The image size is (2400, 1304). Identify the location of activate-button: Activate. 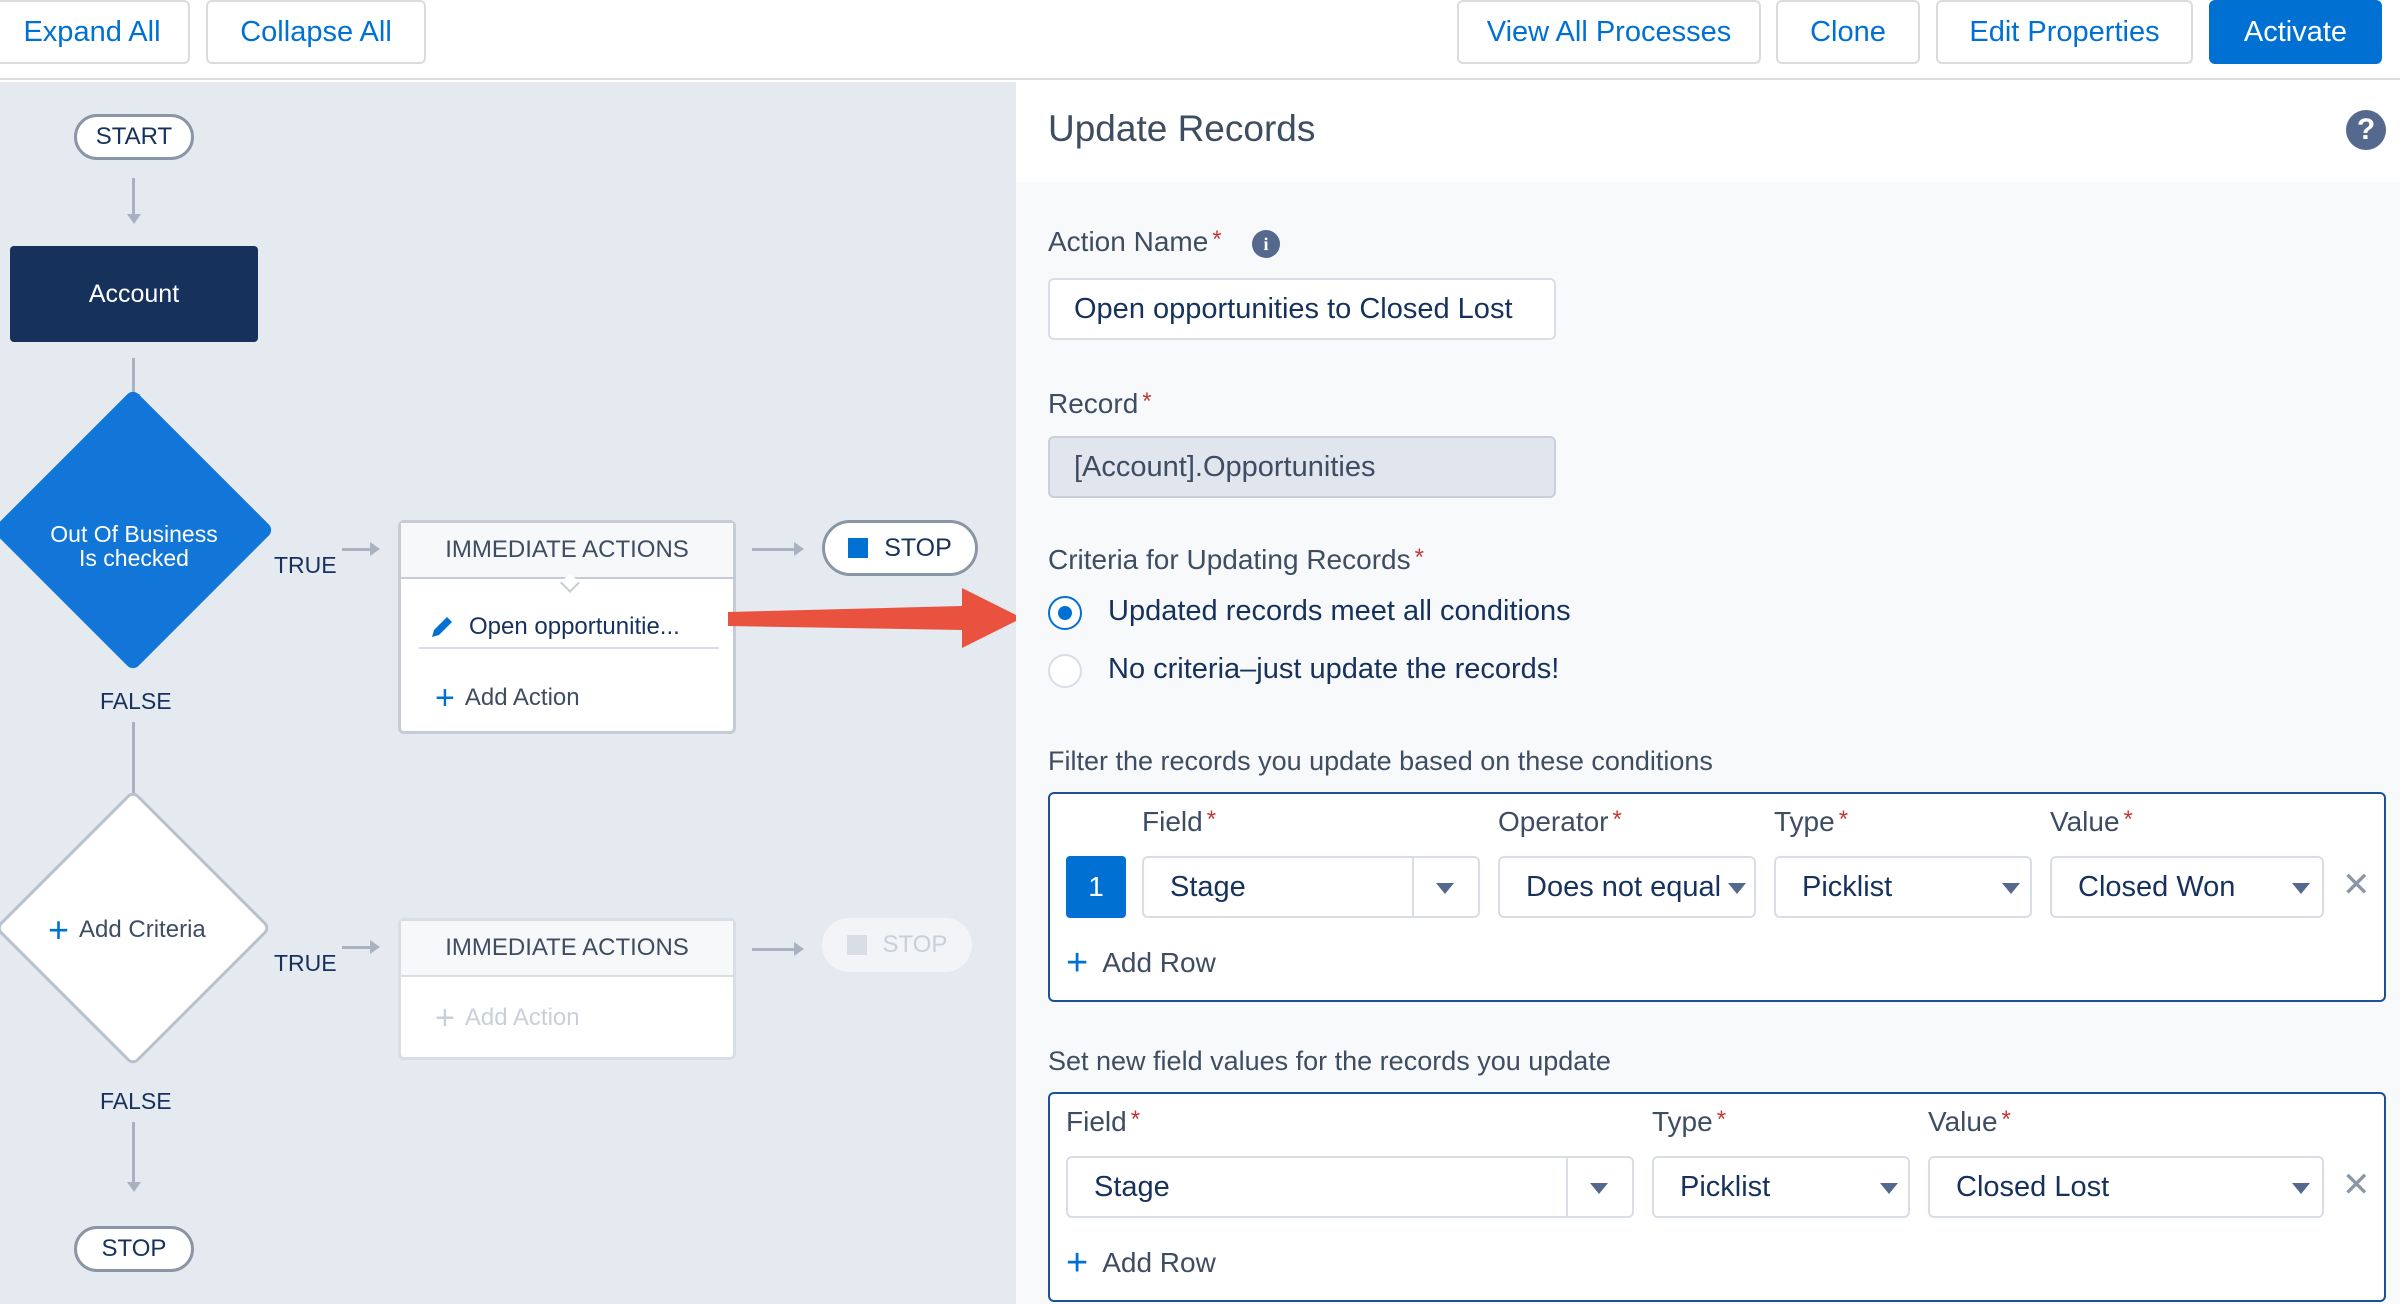
(2295, 32).